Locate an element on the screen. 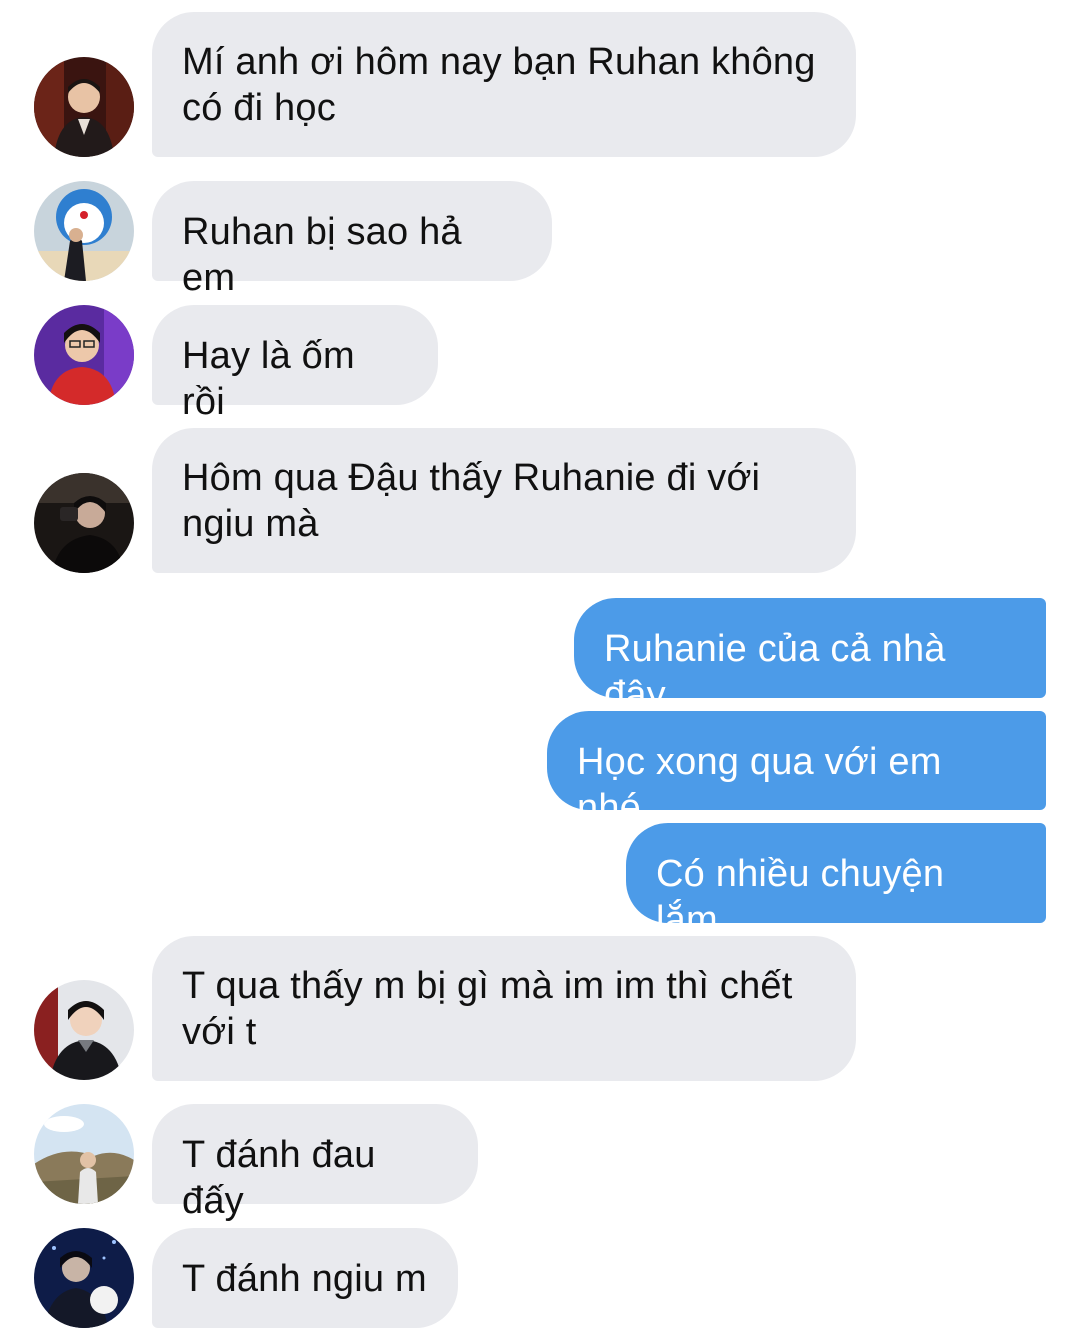 The height and width of the screenshot is (1337, 1080). message-bubble: Hay là ốm rồi is located at coordinates (295, 364).